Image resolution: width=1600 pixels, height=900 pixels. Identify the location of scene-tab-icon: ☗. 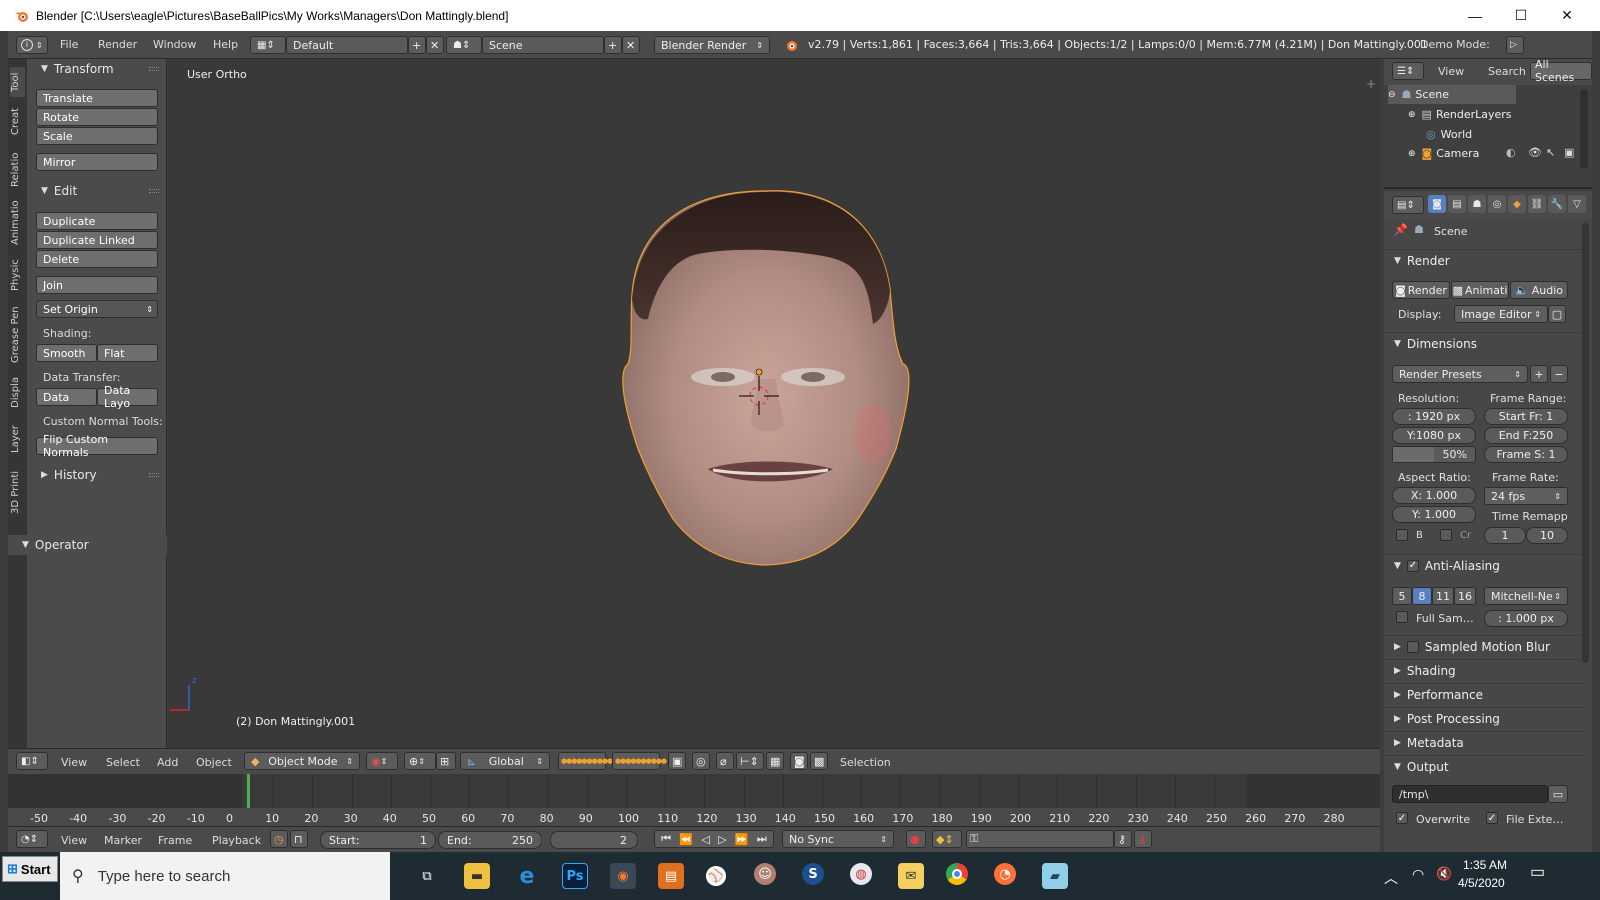
(1477, 204).